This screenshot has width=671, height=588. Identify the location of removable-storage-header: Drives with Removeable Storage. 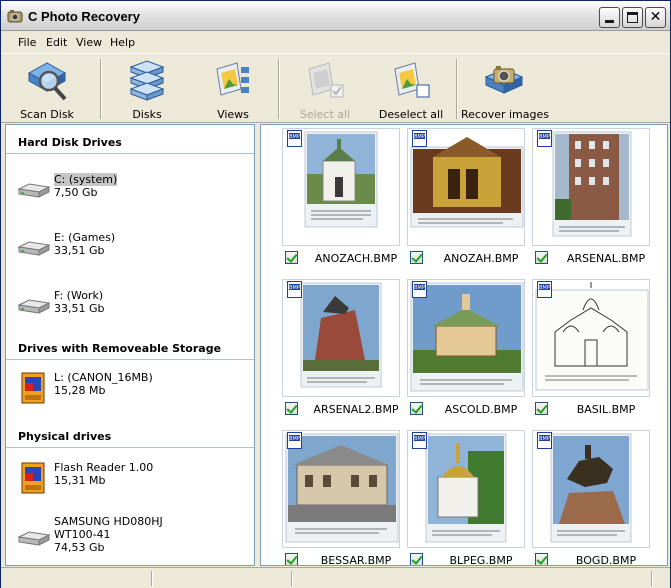
(130, 345).